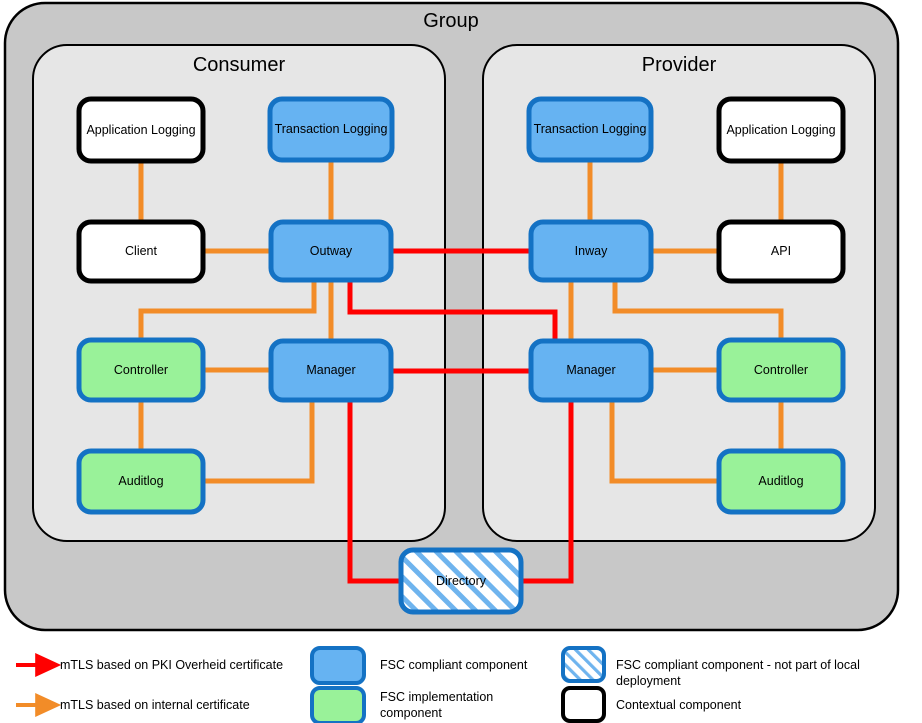 This screenshot has width=922, height=723. Describe the element at coordinates (451, 21) in the screenshot. I see `group-title: Group` at that location.